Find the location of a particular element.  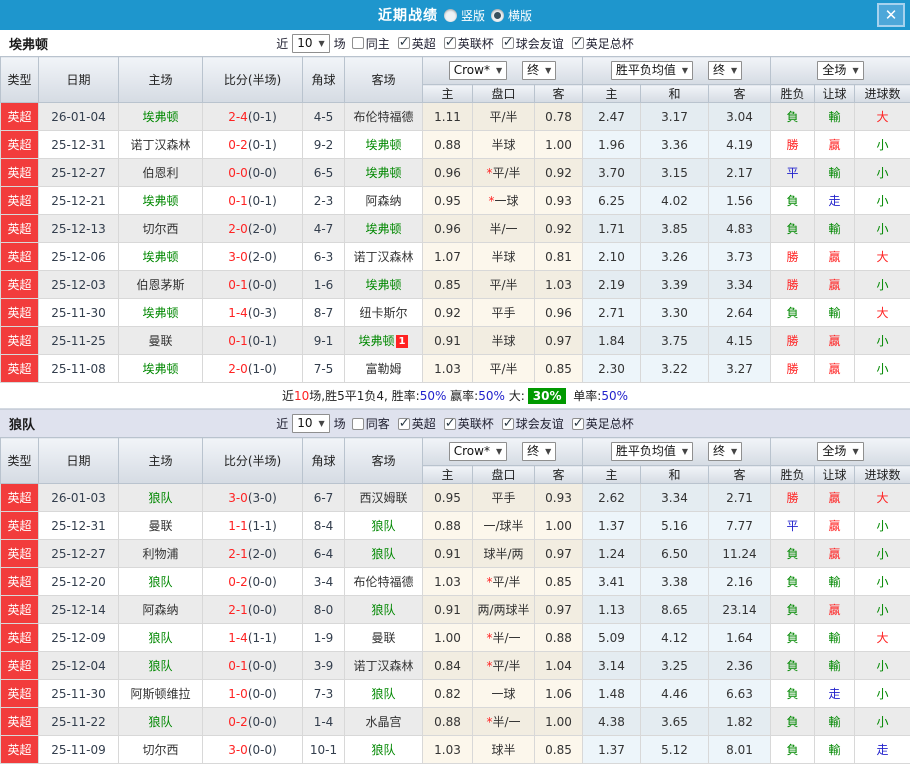

match-score: 2-4(0-1) is located at coordinates (253, 117).